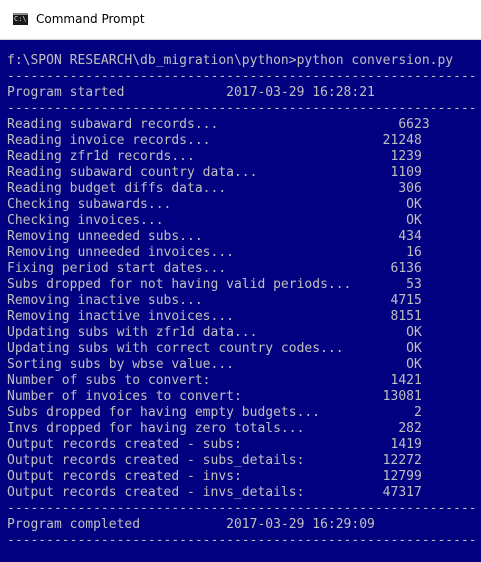  What do you see at coordinates (214, 444) in the screenshot?
I see `console-line: Output records created - subs: 1419` at bounding box center [214, 444].